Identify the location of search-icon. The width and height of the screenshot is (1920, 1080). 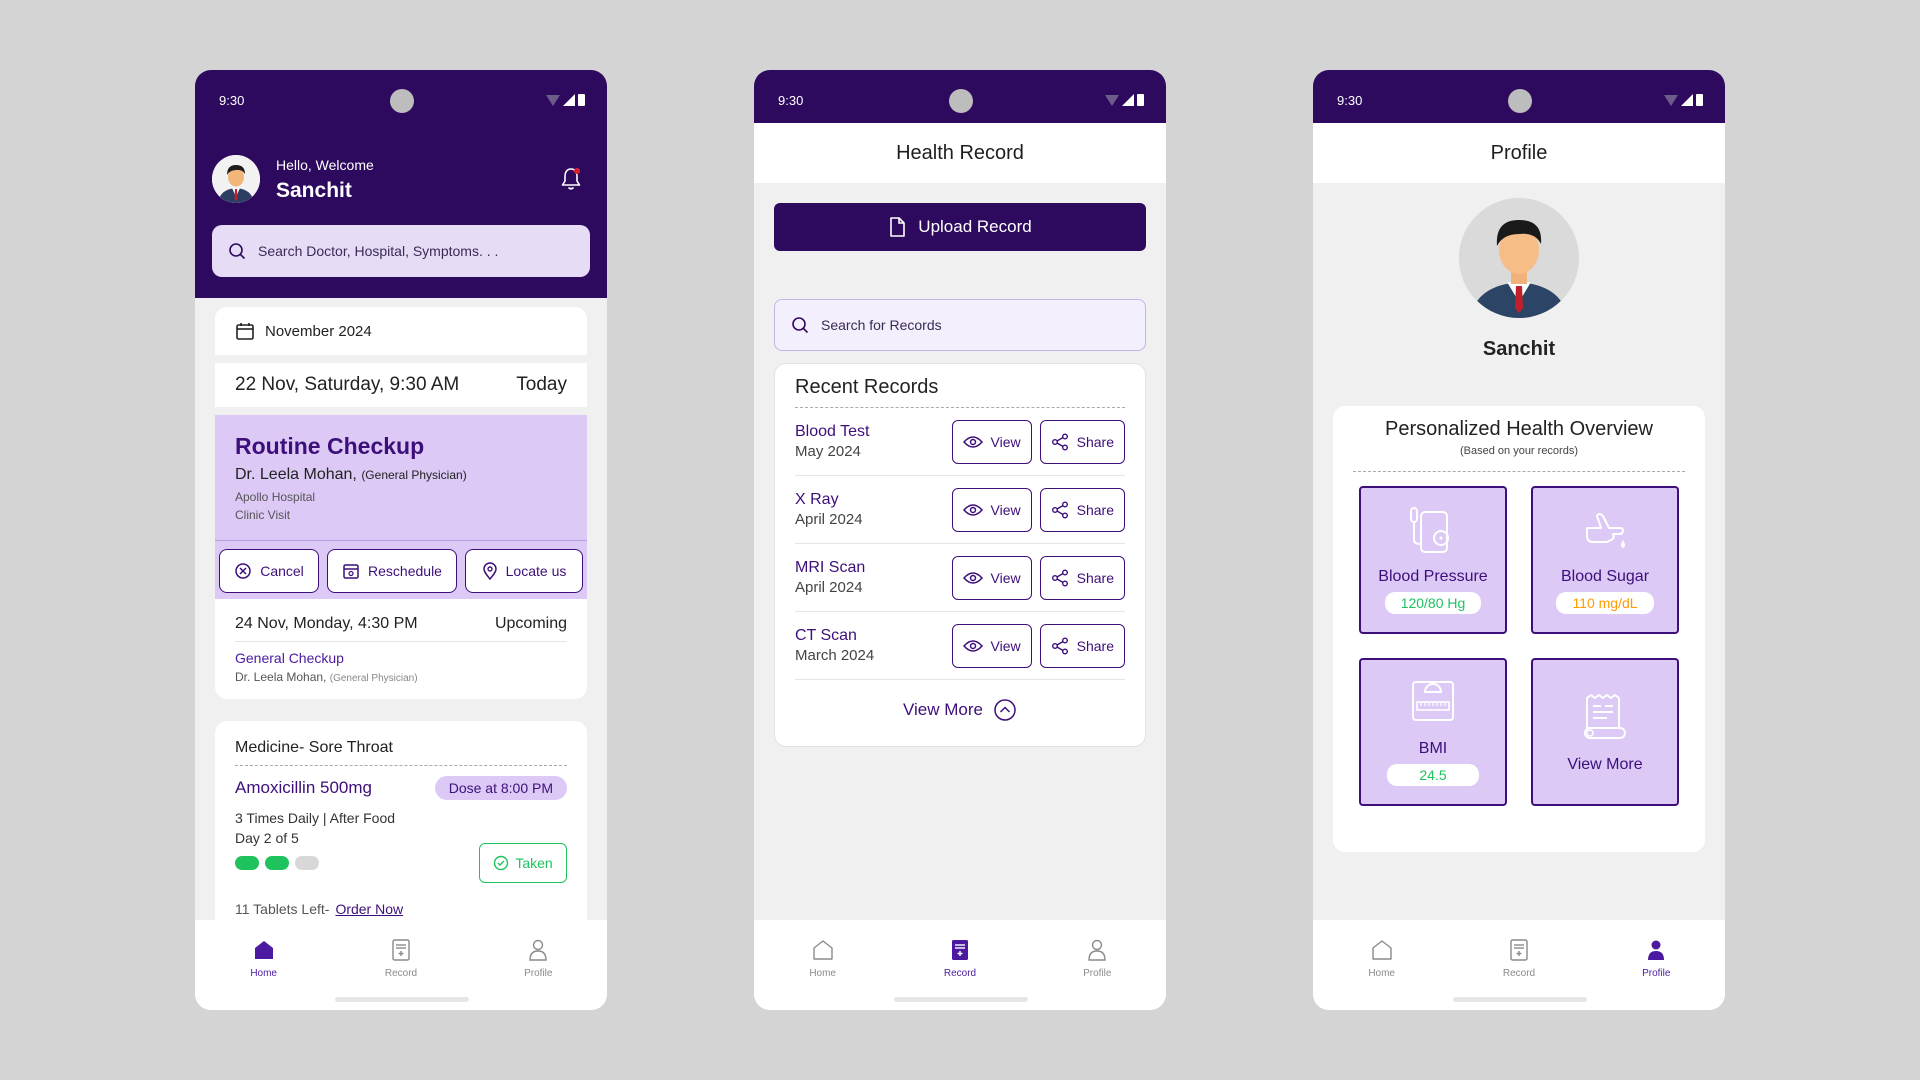
(800, 325).